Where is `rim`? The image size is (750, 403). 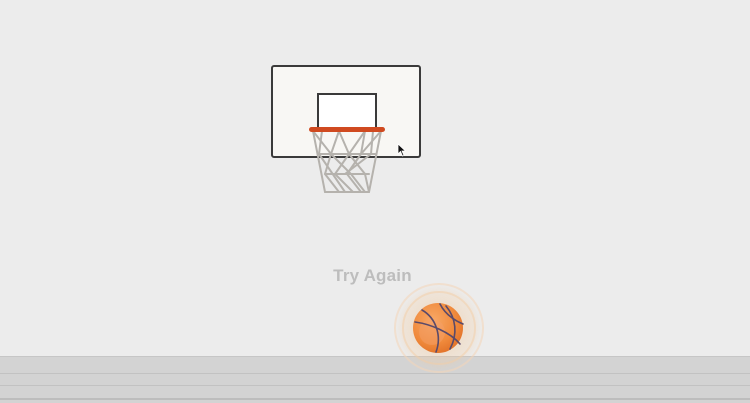
rim is located at coordinates (347, 129).